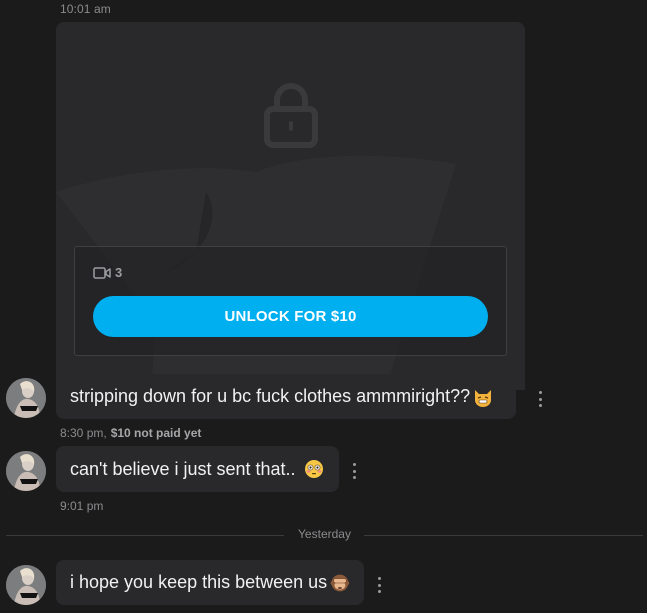  Describe the element at coordinates (483, 398) in the screenshot. I see `cat-face-emoji` at that location.